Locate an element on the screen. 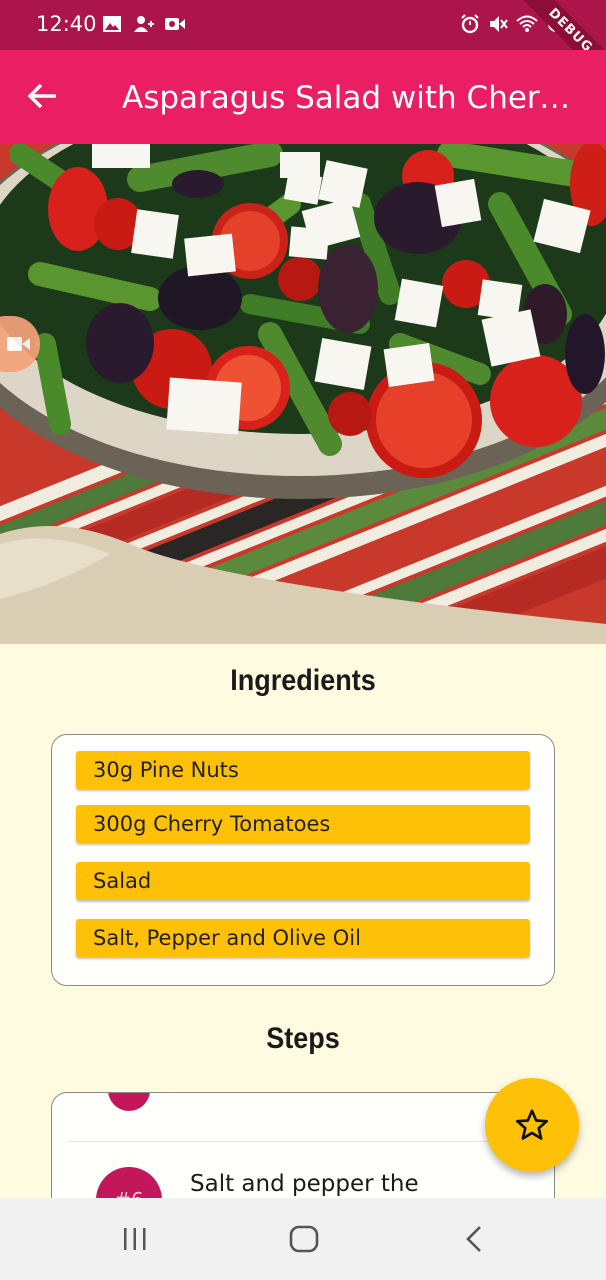 The width and height of the screenshot is (606, 1280). mute-icon is located at coordinates (499, 24).